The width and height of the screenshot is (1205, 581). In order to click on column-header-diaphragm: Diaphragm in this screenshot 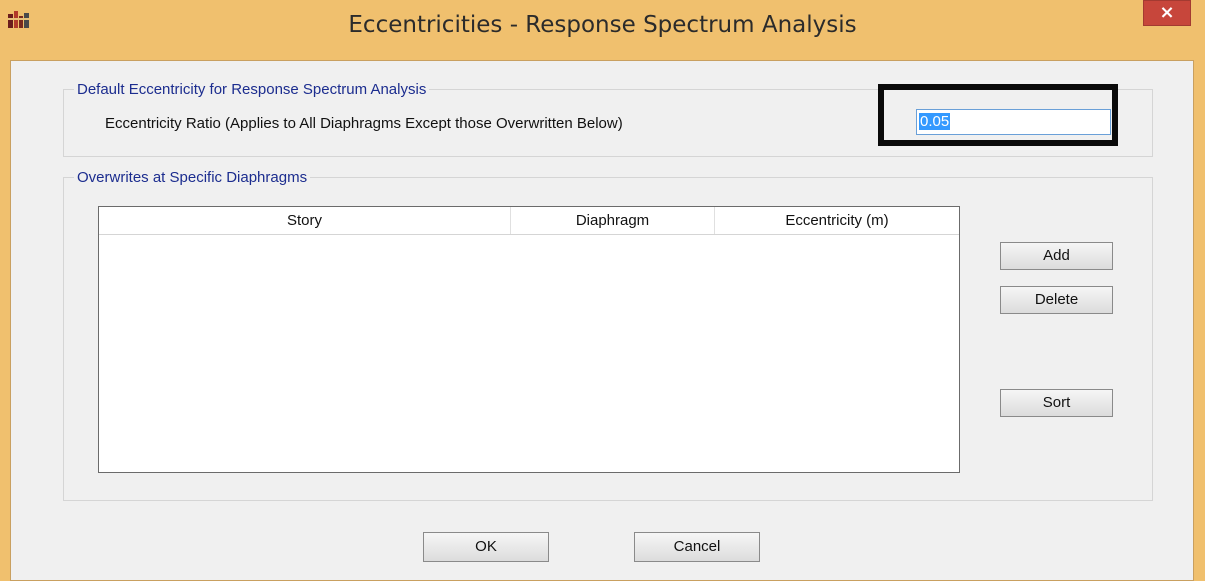, I will do `click(613, 220)`.